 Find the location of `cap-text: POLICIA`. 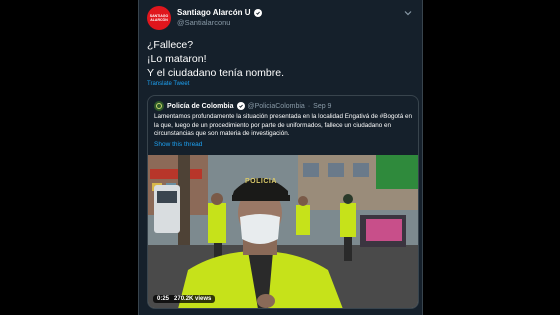

cap-text: POLICIA is located at coordinates (261, 181).